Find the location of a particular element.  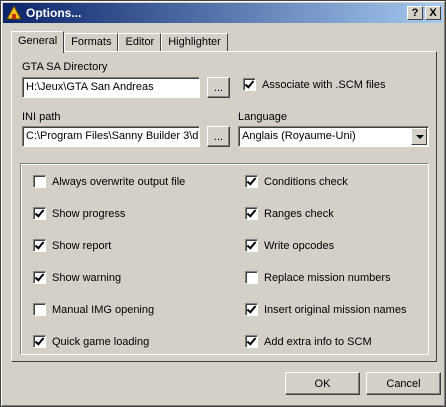

conditions-check-checkbox is located at coordinates (251, 181).